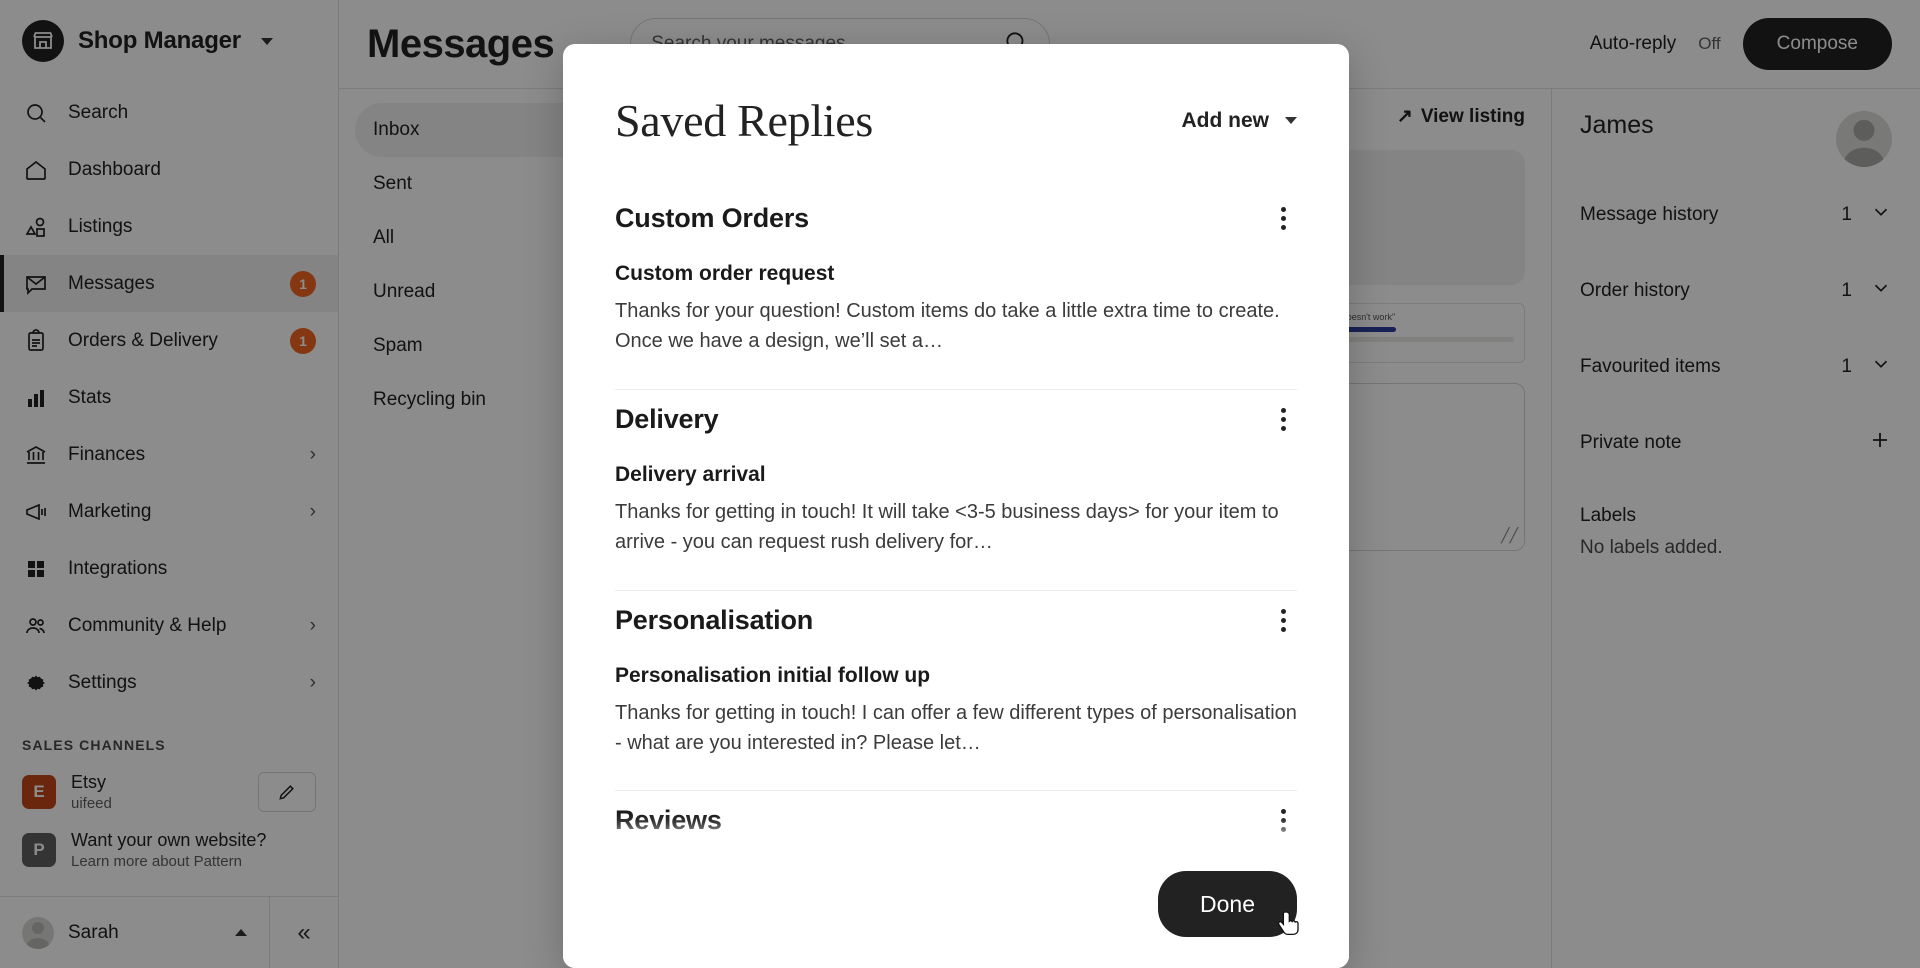  I want to click on group-header: Personalisation, so click(956, 622).